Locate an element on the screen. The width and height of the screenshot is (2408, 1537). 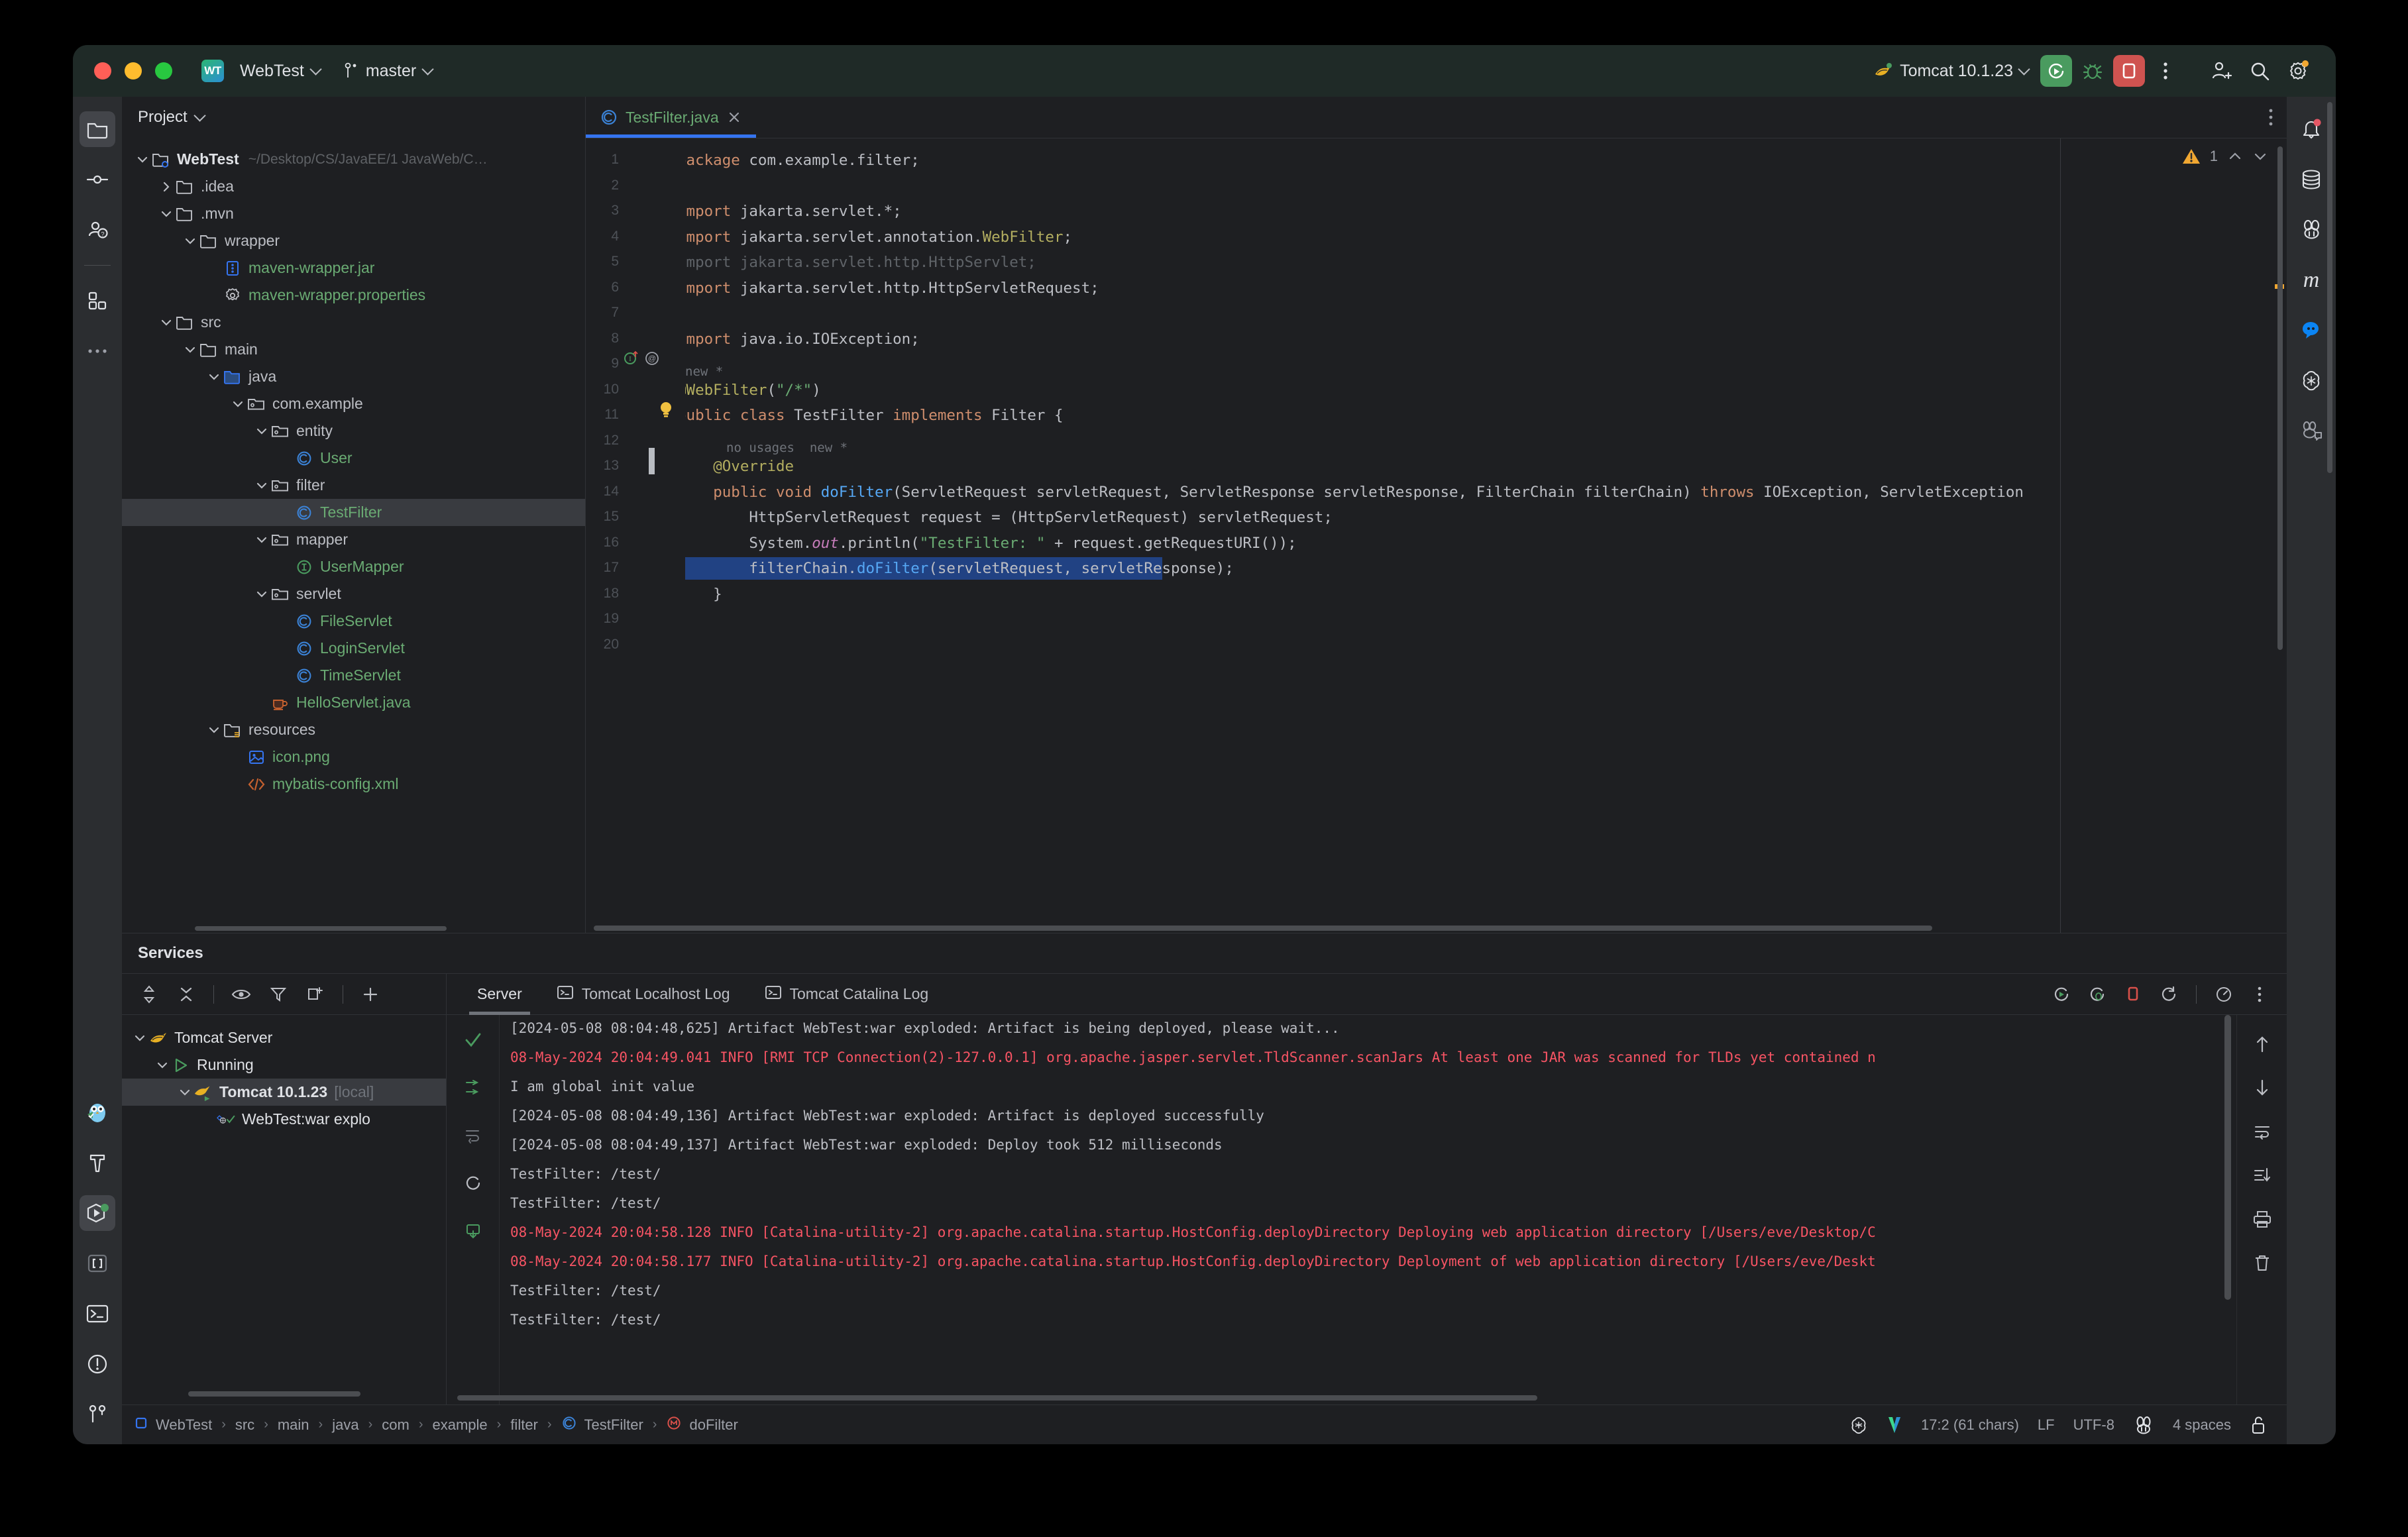
sidebar-item-chat is located at coordinates (2311, 330).